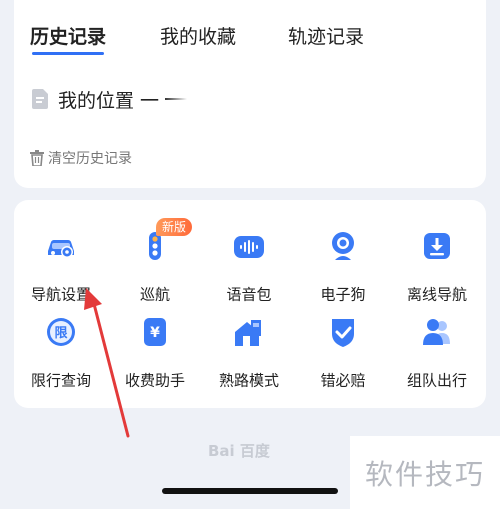  I want to click on site-brand-watermark: 软件技巧, so click(425, 472).